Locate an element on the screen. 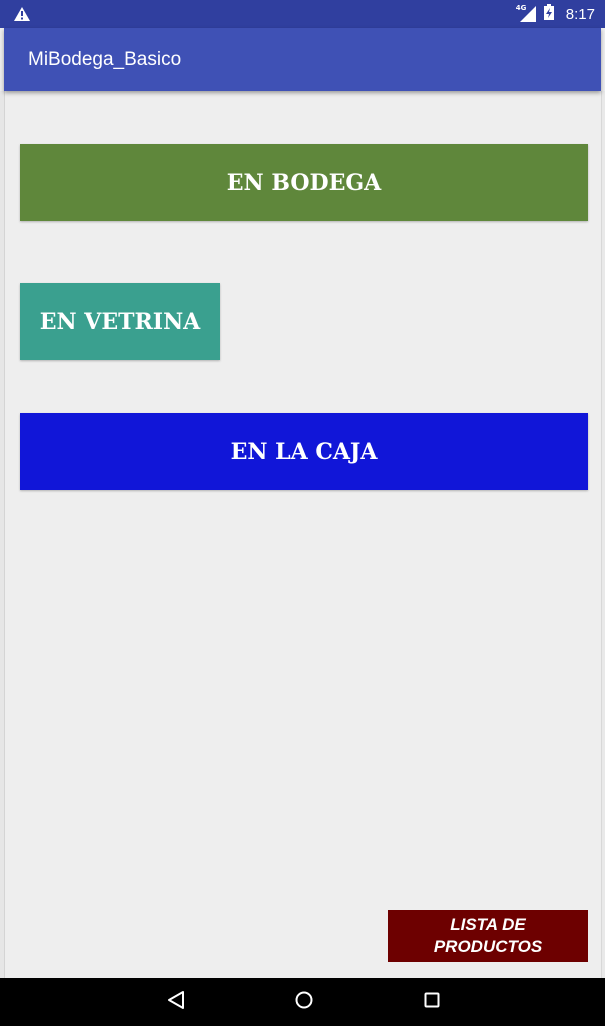 This screenshot has height=1026, width=605. en-vetrina-button: EN VETRINA is located at coordinates (120, 321).